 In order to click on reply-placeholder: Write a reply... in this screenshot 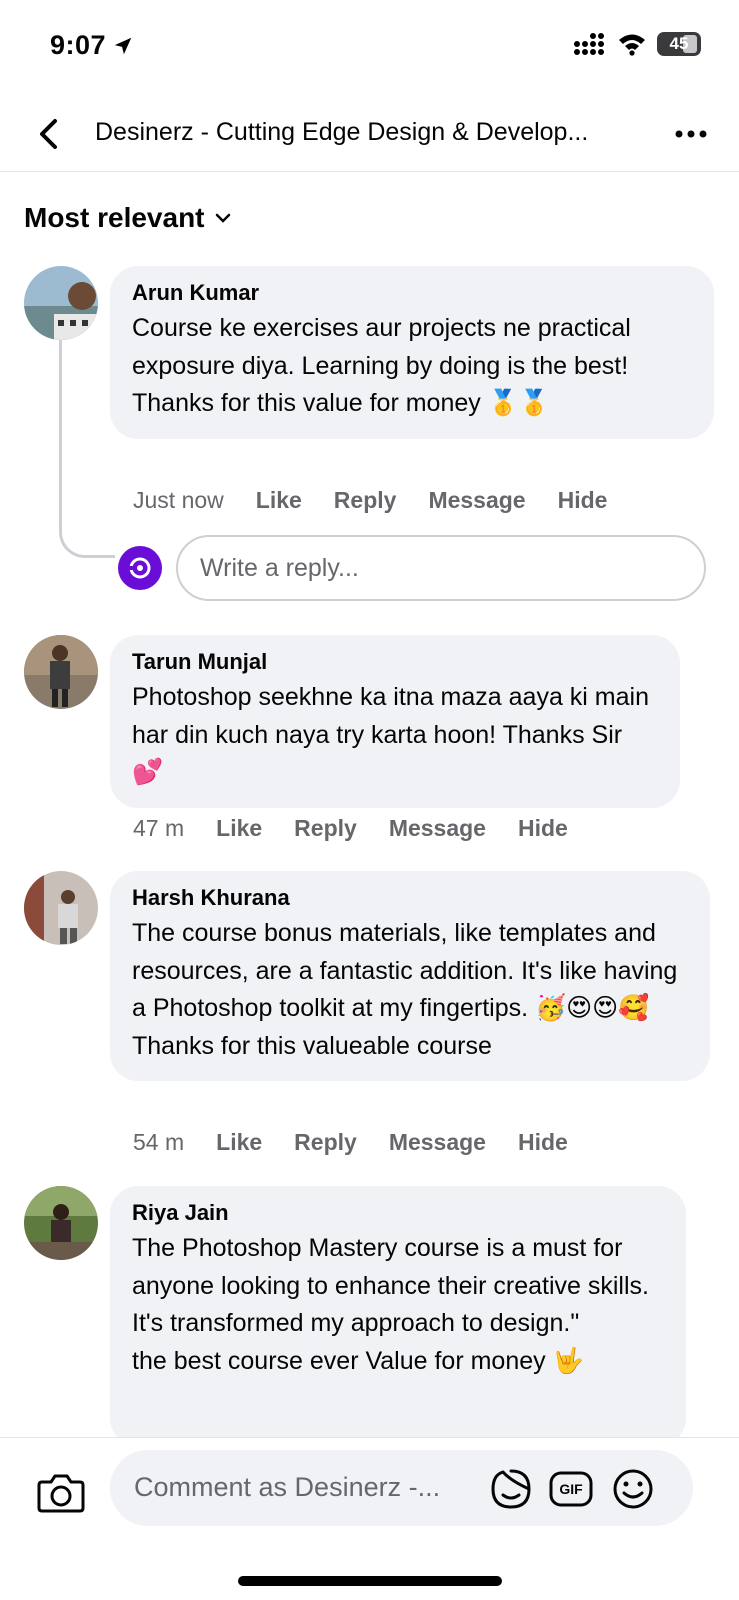, I will do `click(279, 567)`.